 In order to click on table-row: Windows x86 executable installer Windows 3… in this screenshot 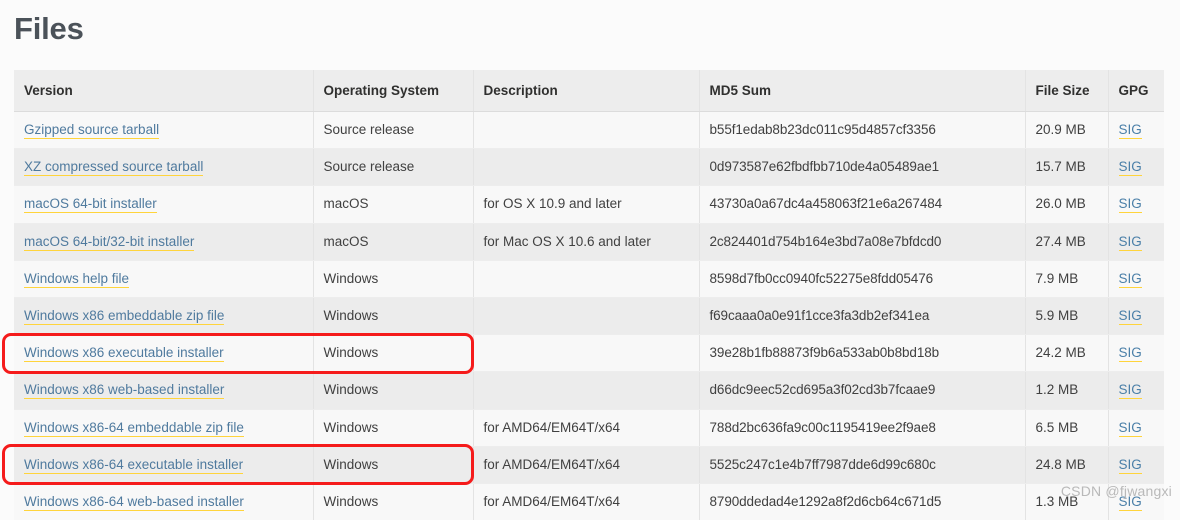, I will do `click(589, 353)`.